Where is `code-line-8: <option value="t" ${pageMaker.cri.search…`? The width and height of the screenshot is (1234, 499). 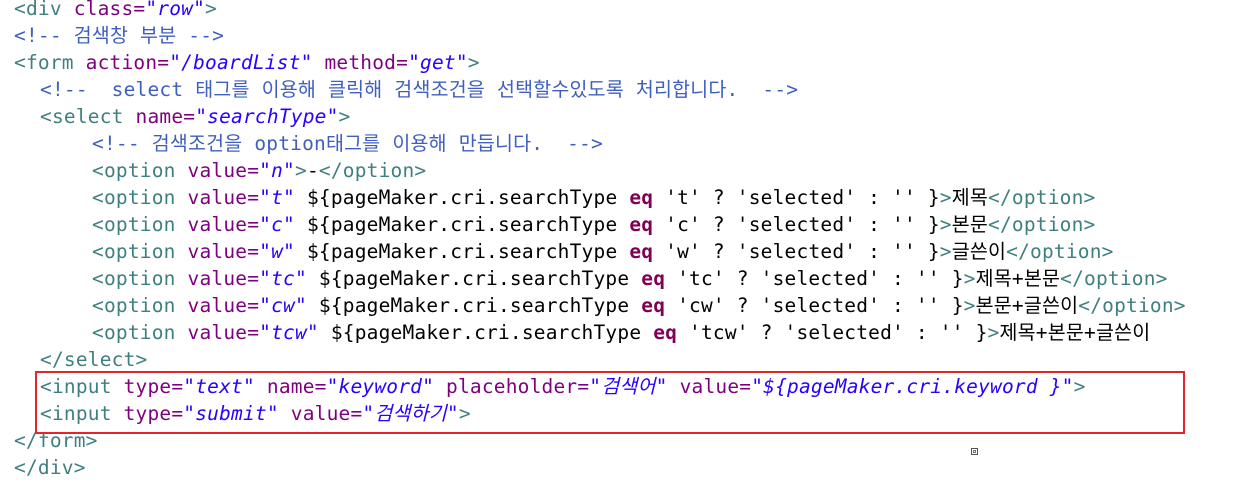
code-line-8: <option value="t" ${pageMaker.cri.search… is located at coordinates (547, 197).